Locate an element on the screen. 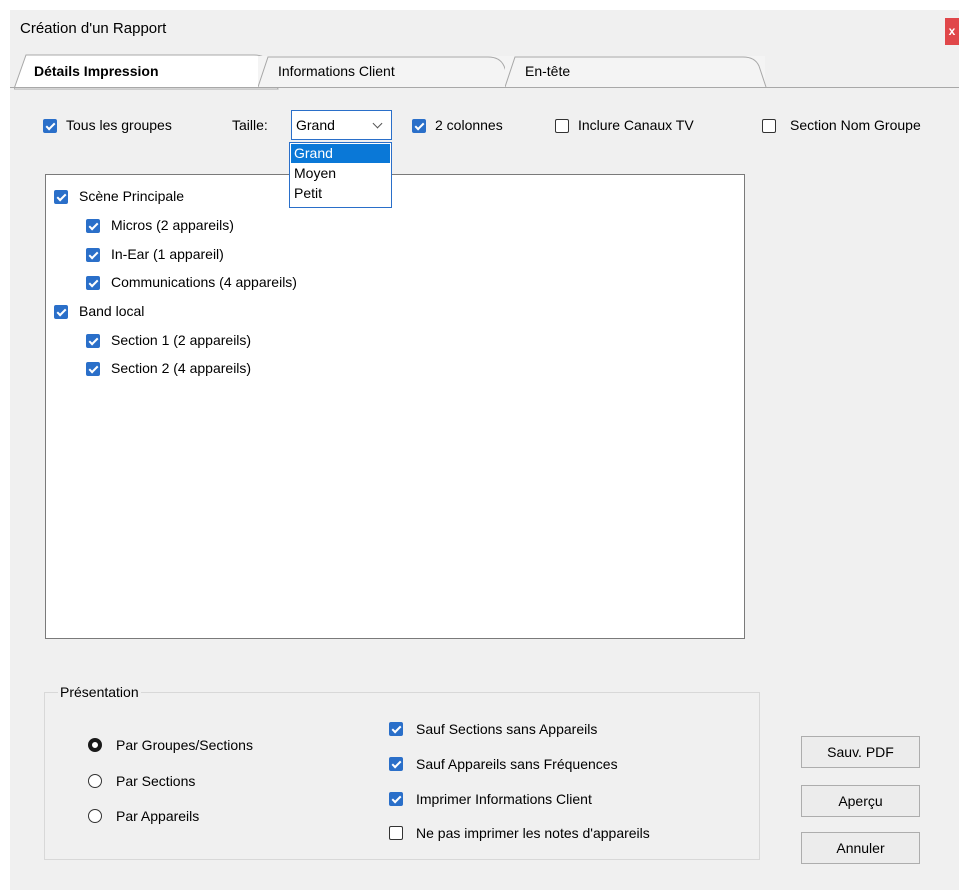  radio-by-groups-sections is located at coordinates (95, 745).